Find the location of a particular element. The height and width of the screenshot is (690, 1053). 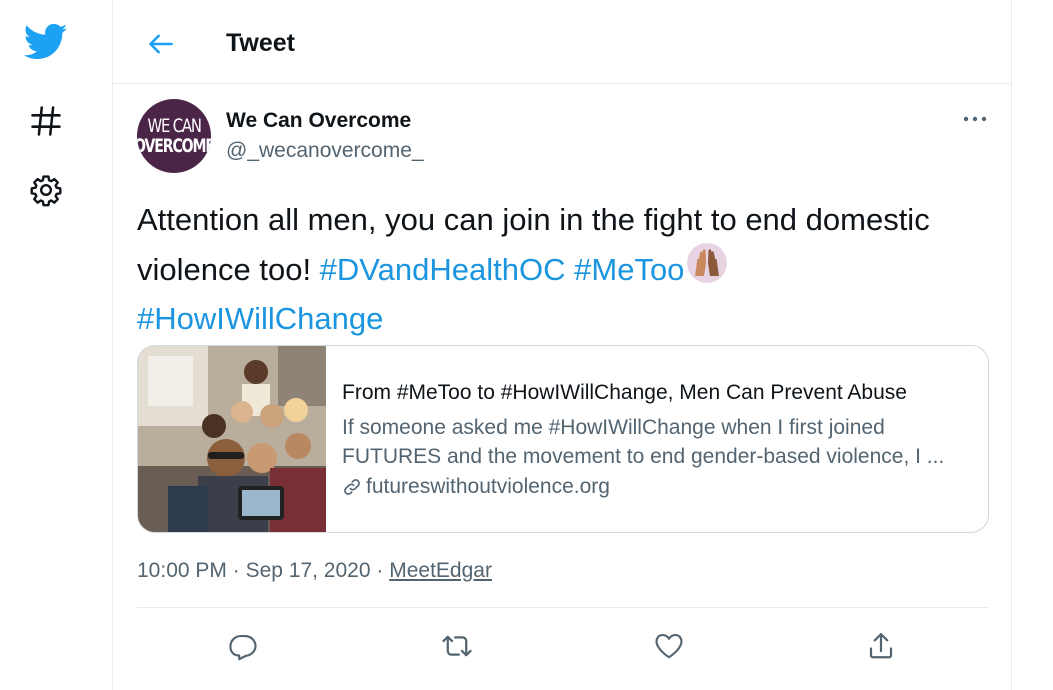

back-button is located at coordinates (161, 44).